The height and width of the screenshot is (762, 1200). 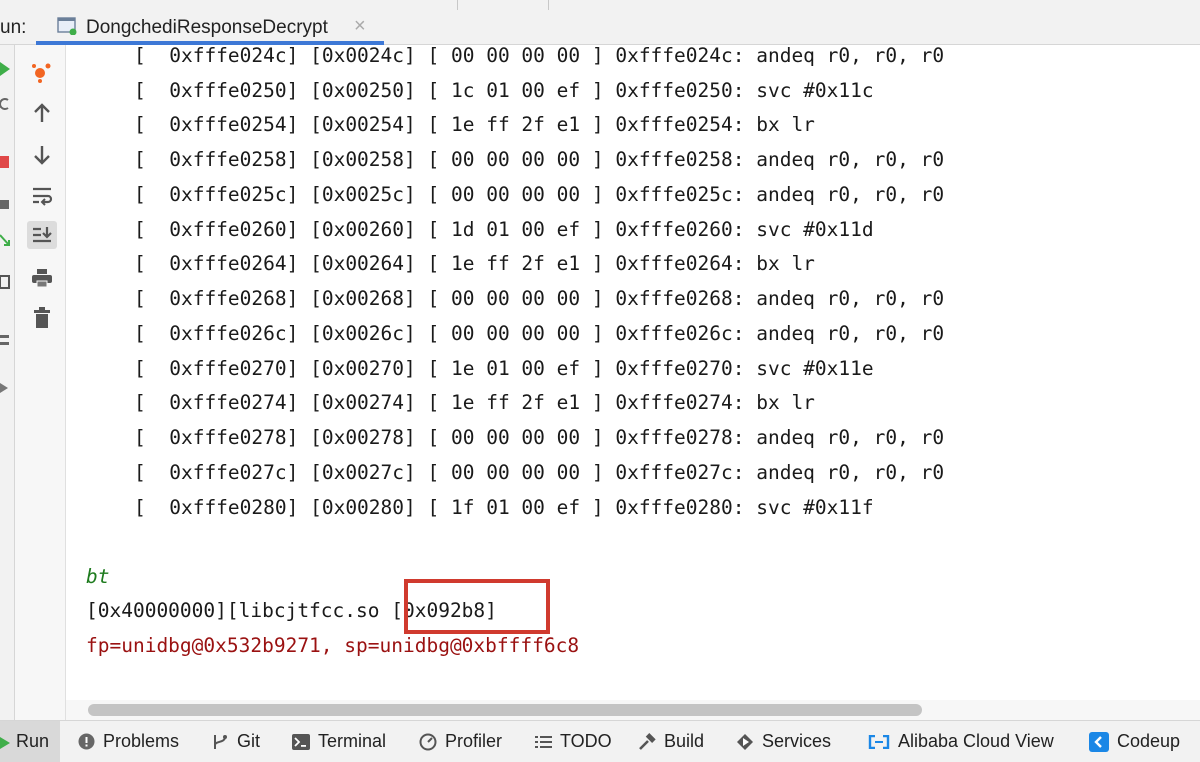 I want to click on tool-profiler-label: Profiler, so click(x=474, y=741).